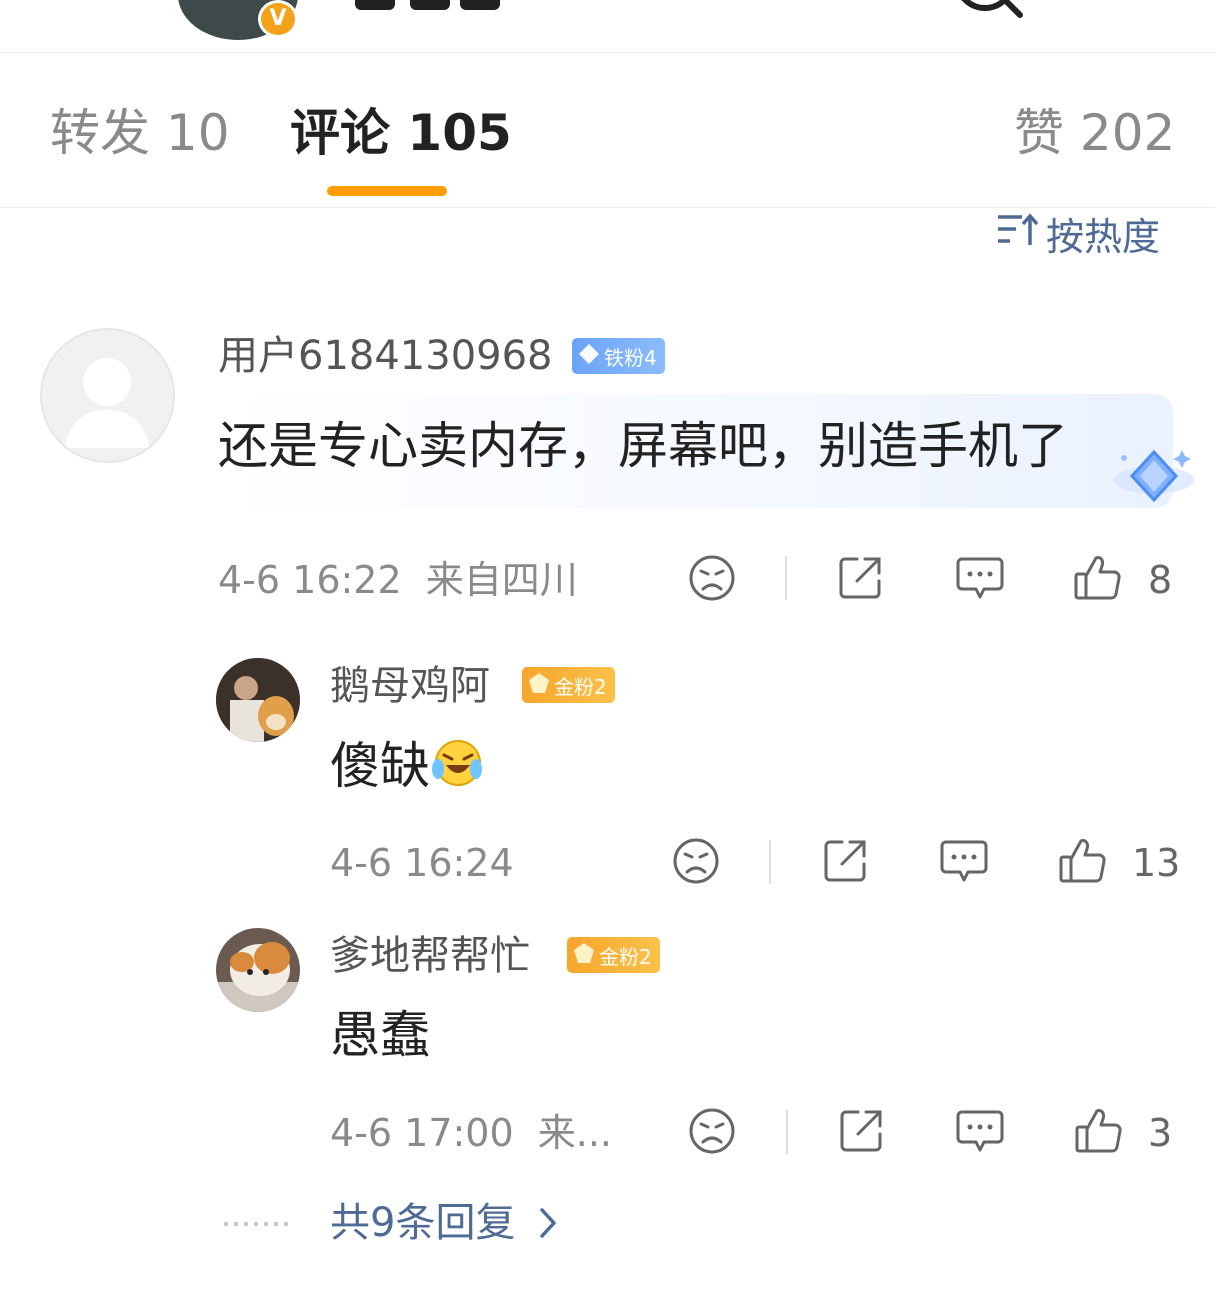  I want to click on sort-label: 按热度, so click(1103, 236).